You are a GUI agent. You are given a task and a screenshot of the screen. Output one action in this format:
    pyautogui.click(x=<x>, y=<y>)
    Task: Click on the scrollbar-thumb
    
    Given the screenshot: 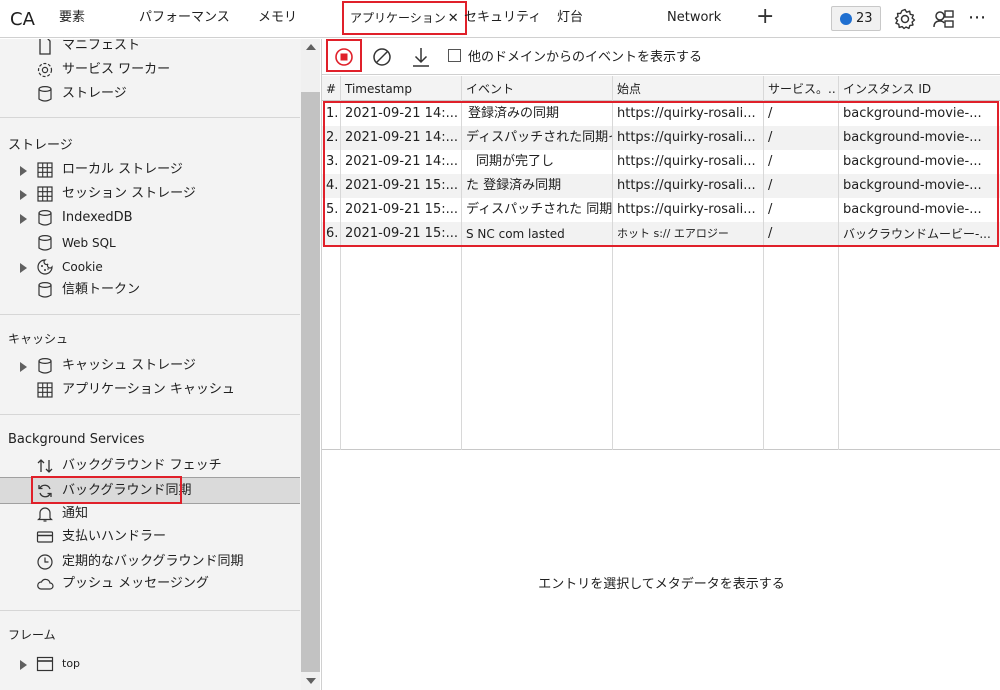 What is the action you would take?
    pyautogui.click(x=310, y=382)
    